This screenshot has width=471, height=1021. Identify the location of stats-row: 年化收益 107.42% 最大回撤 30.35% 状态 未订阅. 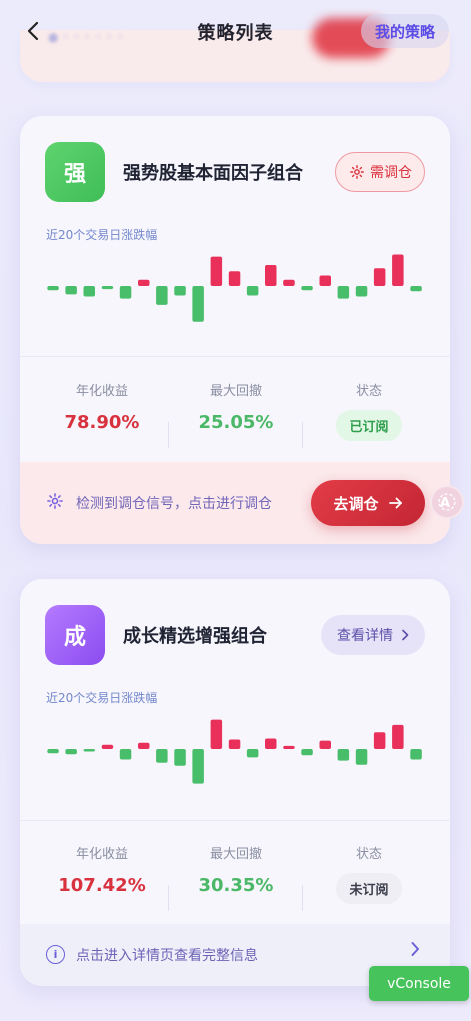
(235, 888).